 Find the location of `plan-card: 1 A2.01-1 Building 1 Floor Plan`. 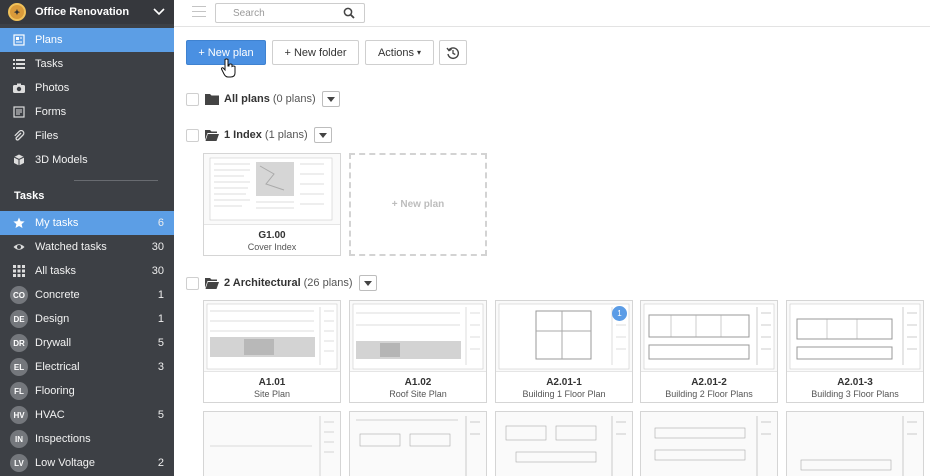

plan-card: 1 A2.01-1 Building 1 Floor Plan is located at coordinates (564, 351).